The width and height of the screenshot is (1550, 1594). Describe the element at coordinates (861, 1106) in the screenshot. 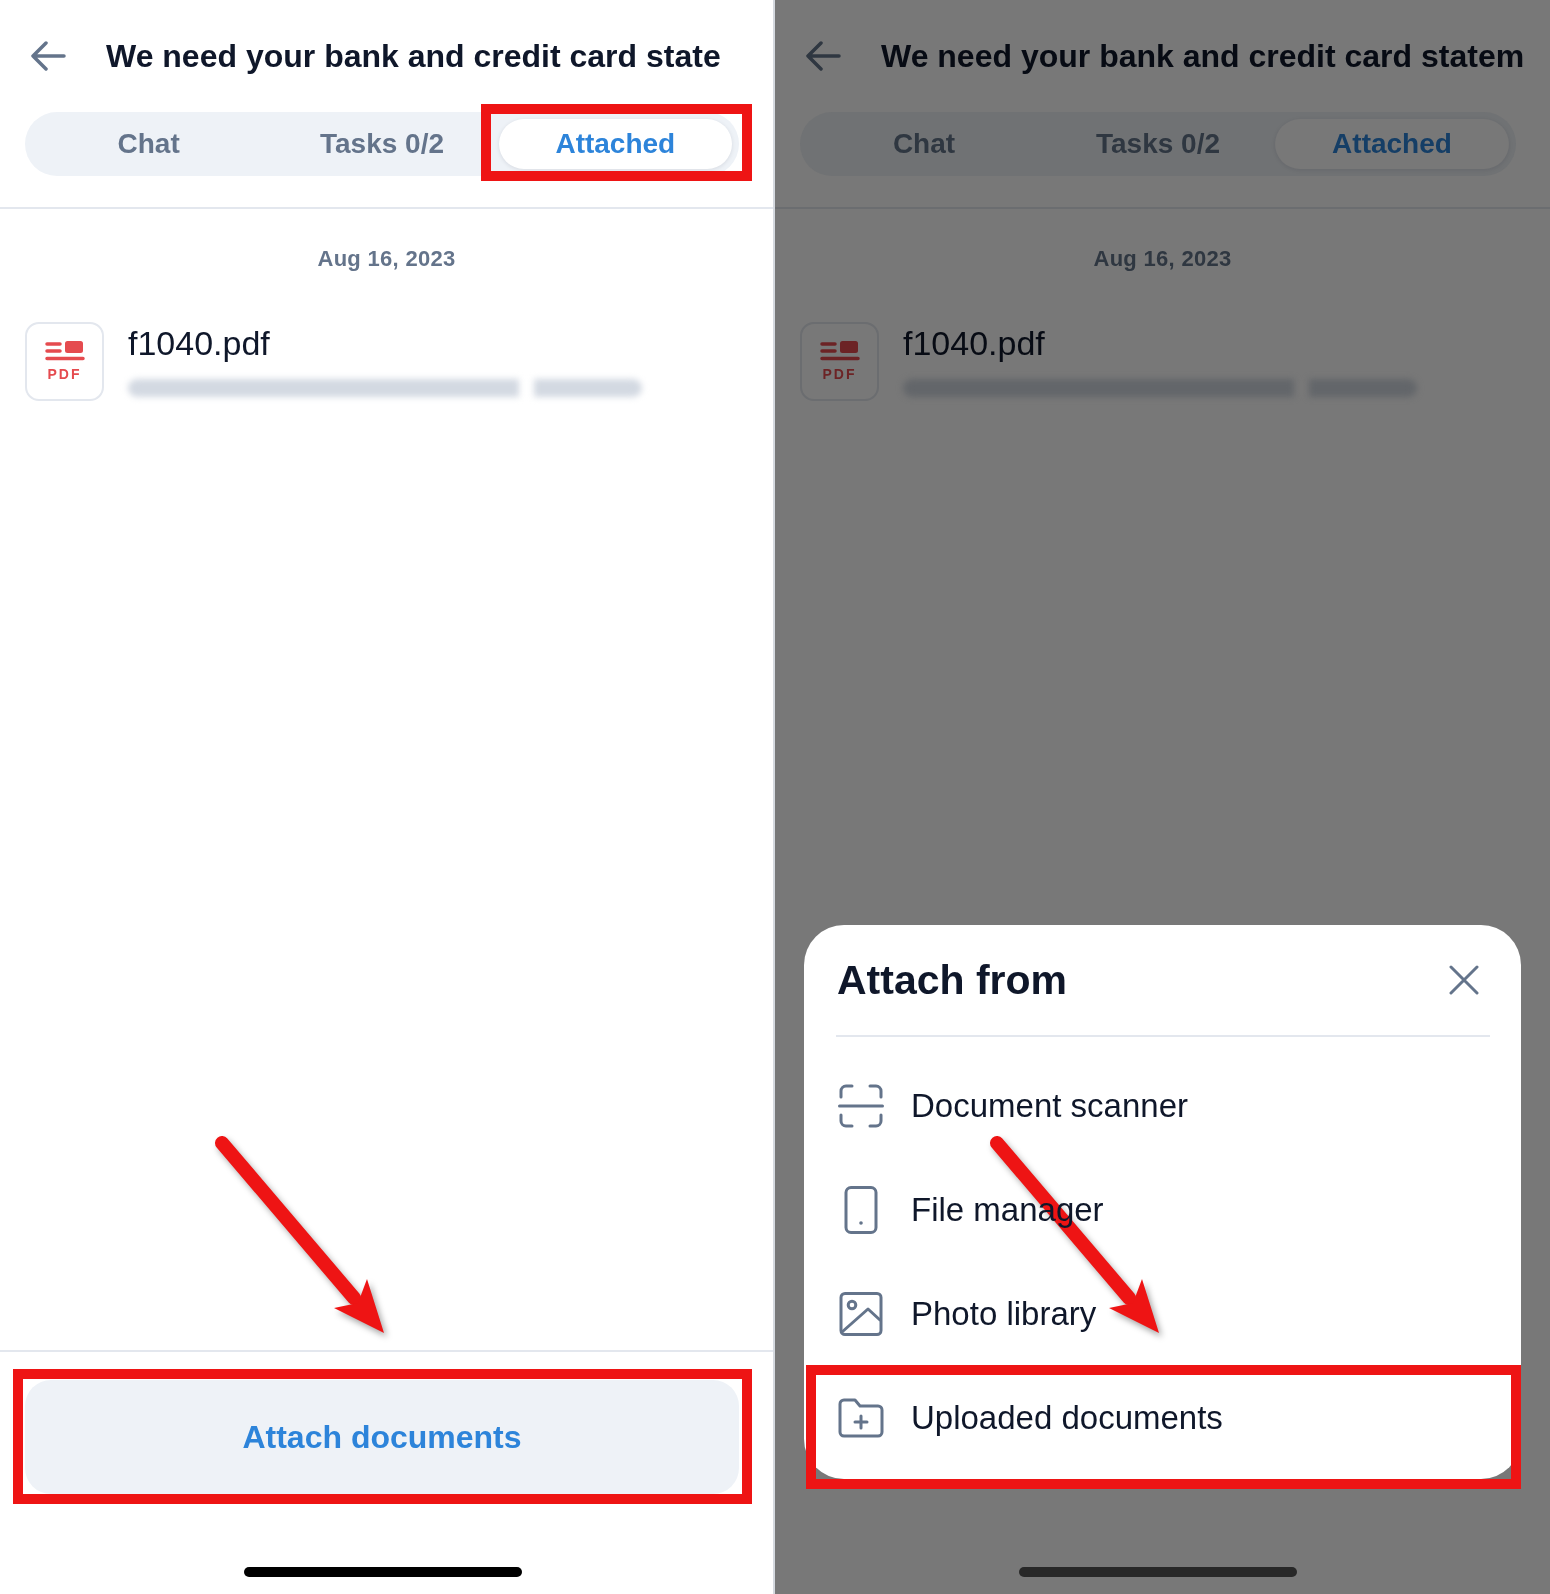

I see `scan-frame-icon` at that location.